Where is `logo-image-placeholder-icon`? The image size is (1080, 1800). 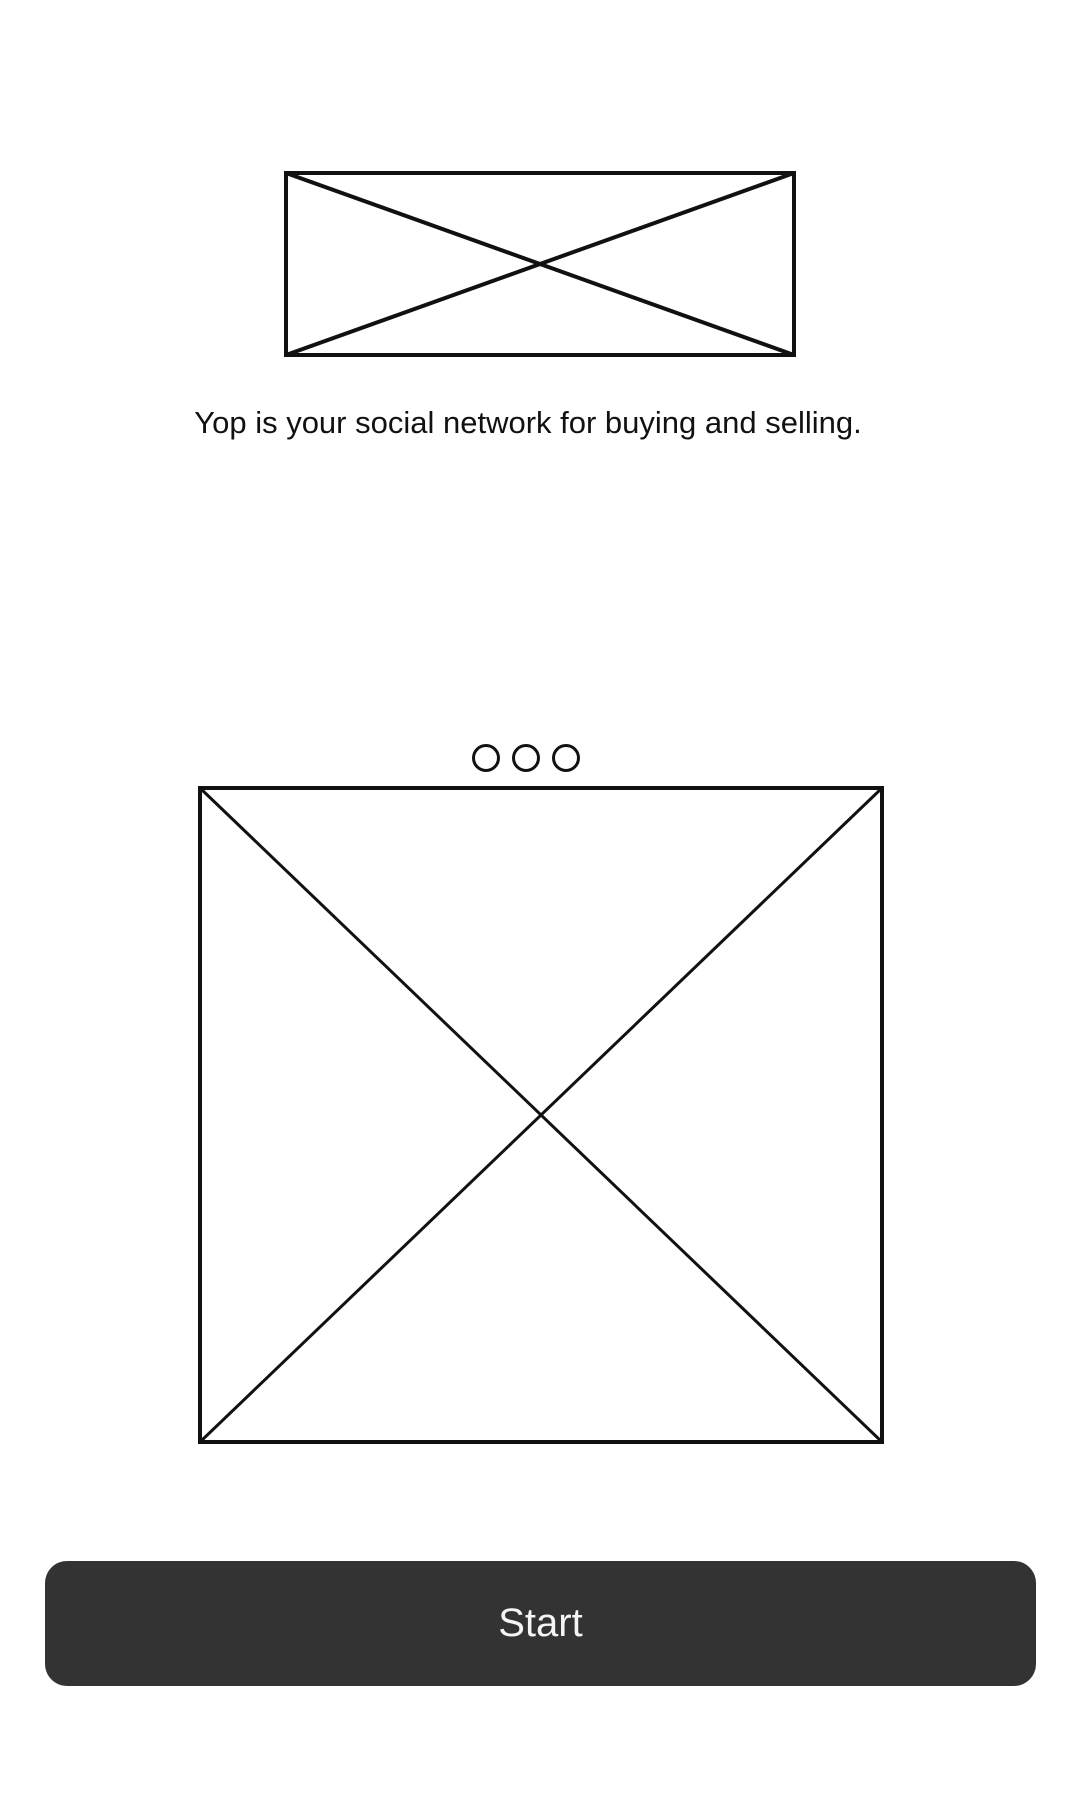
logo-image-placeholder-icon is located at coordinates (540, 264).